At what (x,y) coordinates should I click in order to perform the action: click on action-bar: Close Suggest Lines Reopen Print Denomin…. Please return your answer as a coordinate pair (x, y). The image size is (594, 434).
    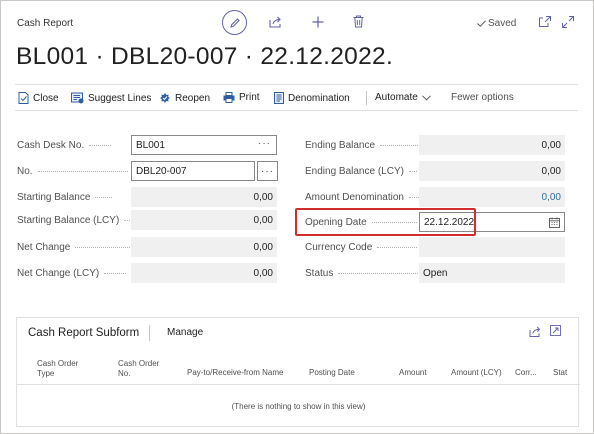
    Looking at the image, I should click on (296, 97).